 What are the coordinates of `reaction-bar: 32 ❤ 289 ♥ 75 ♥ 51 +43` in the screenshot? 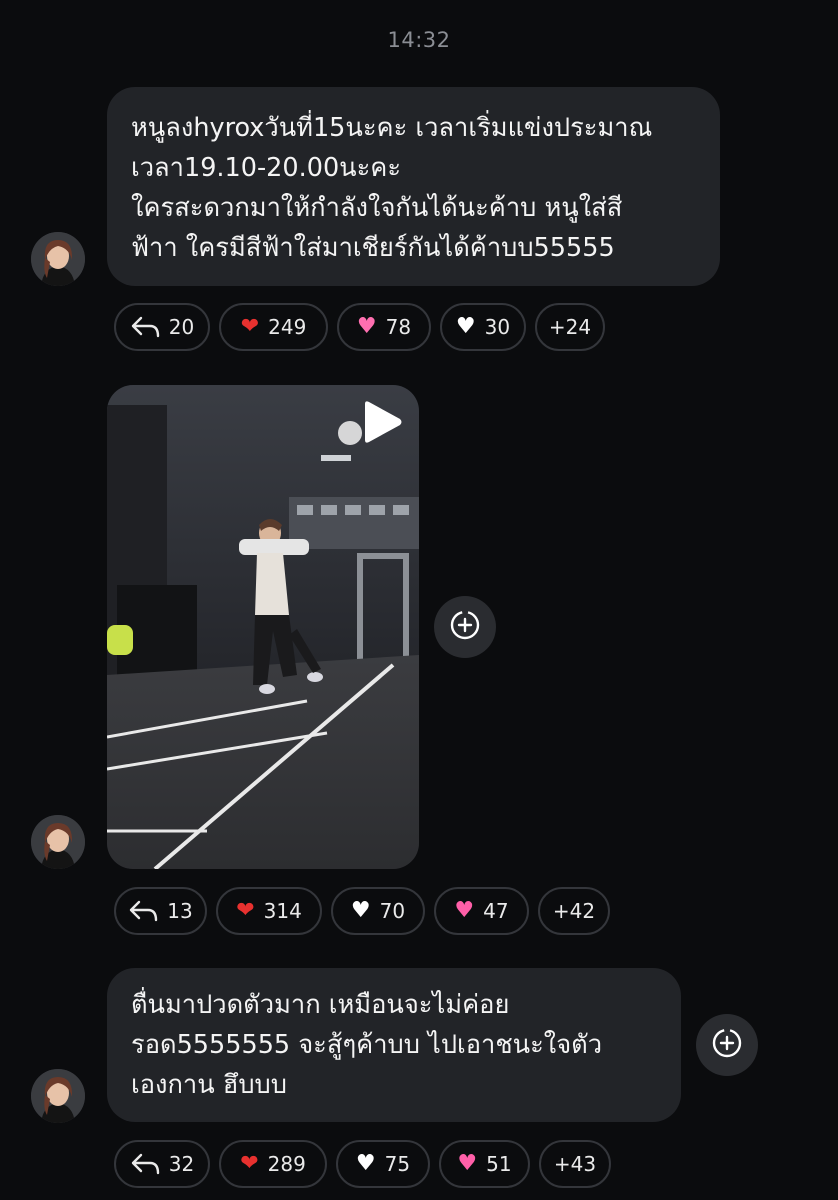 It's located at (362, 1164).